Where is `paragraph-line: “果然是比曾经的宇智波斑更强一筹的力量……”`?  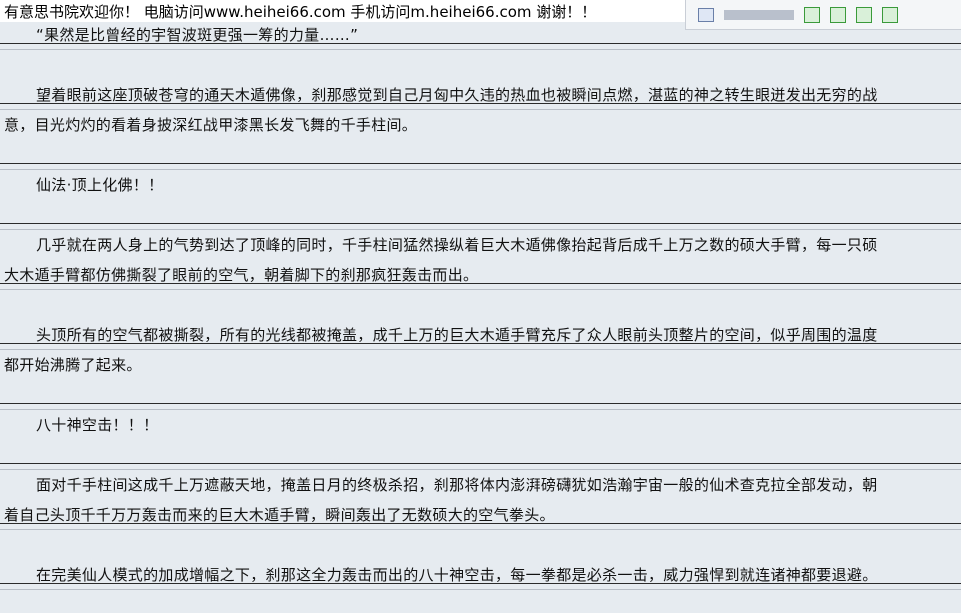 paragraph-line: “果然是比曾经的宇智波斑更强一筹的力量……” is located at coordinates (197, 35).